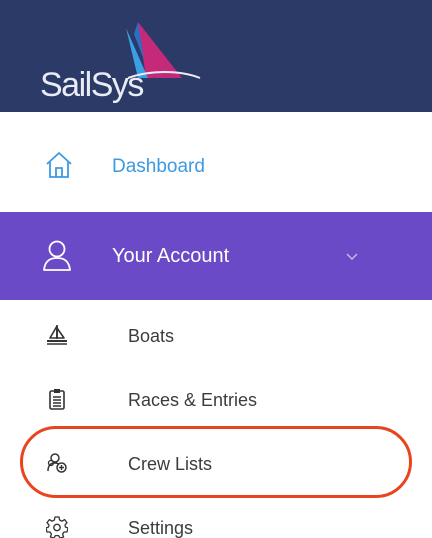 The image size is (432, 538). What do you see at coordinates (57, 335) in the screenshot?
I see `sailboat-icon` at bounding box center [57, 335].